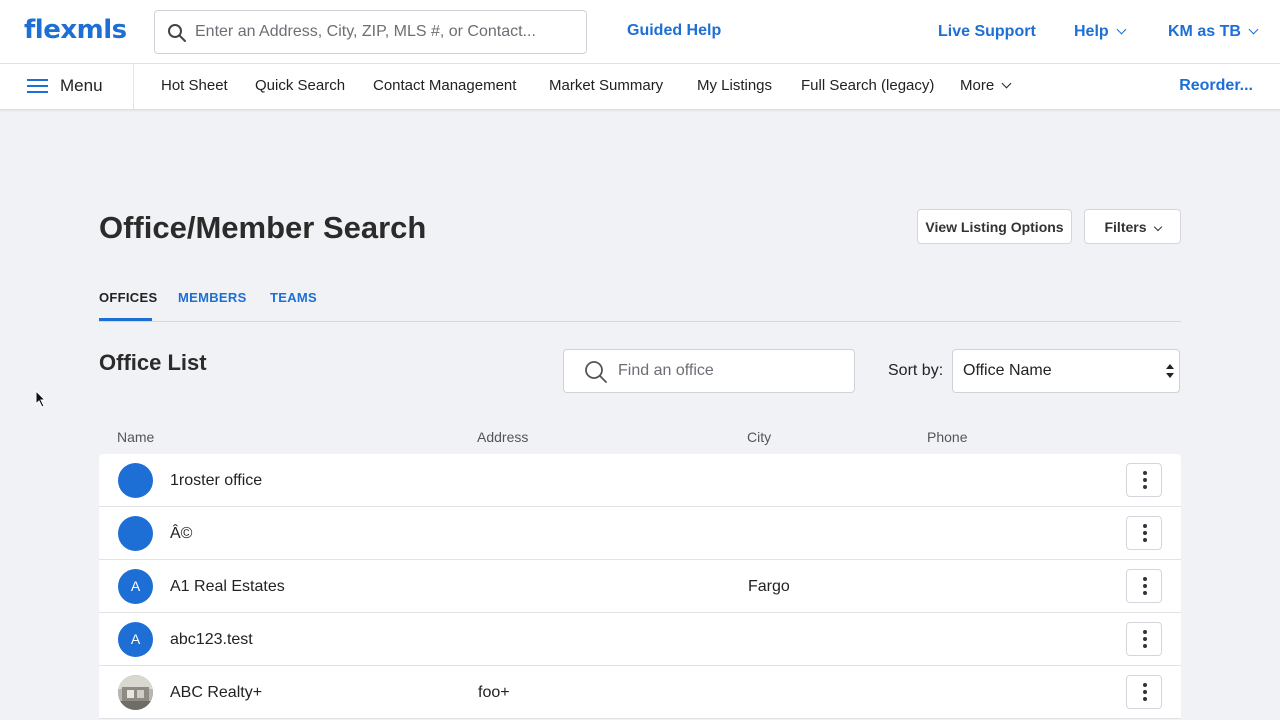 The width and height of the screenshot is (1280, 720). What do you see at coordinates (759, 437) in the screenshot?
I see `column-header-city: City` at bounding box center [759, 437].